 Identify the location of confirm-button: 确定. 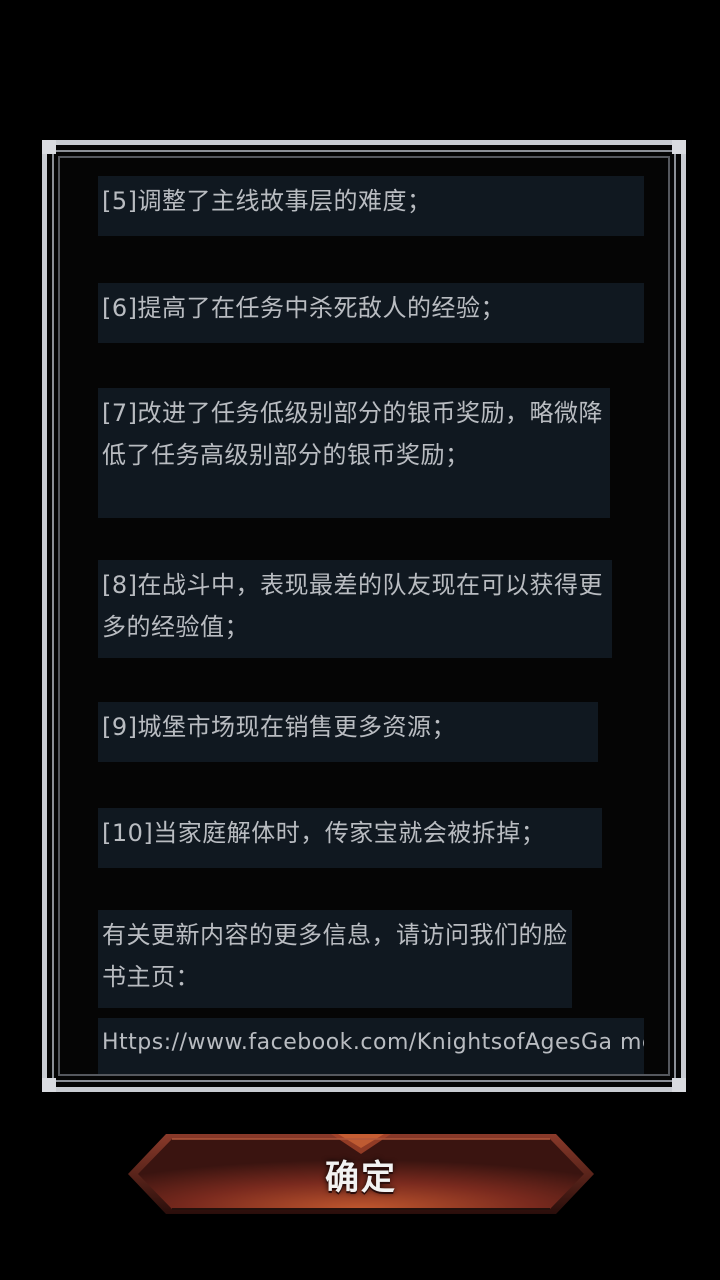
(361, 1174).